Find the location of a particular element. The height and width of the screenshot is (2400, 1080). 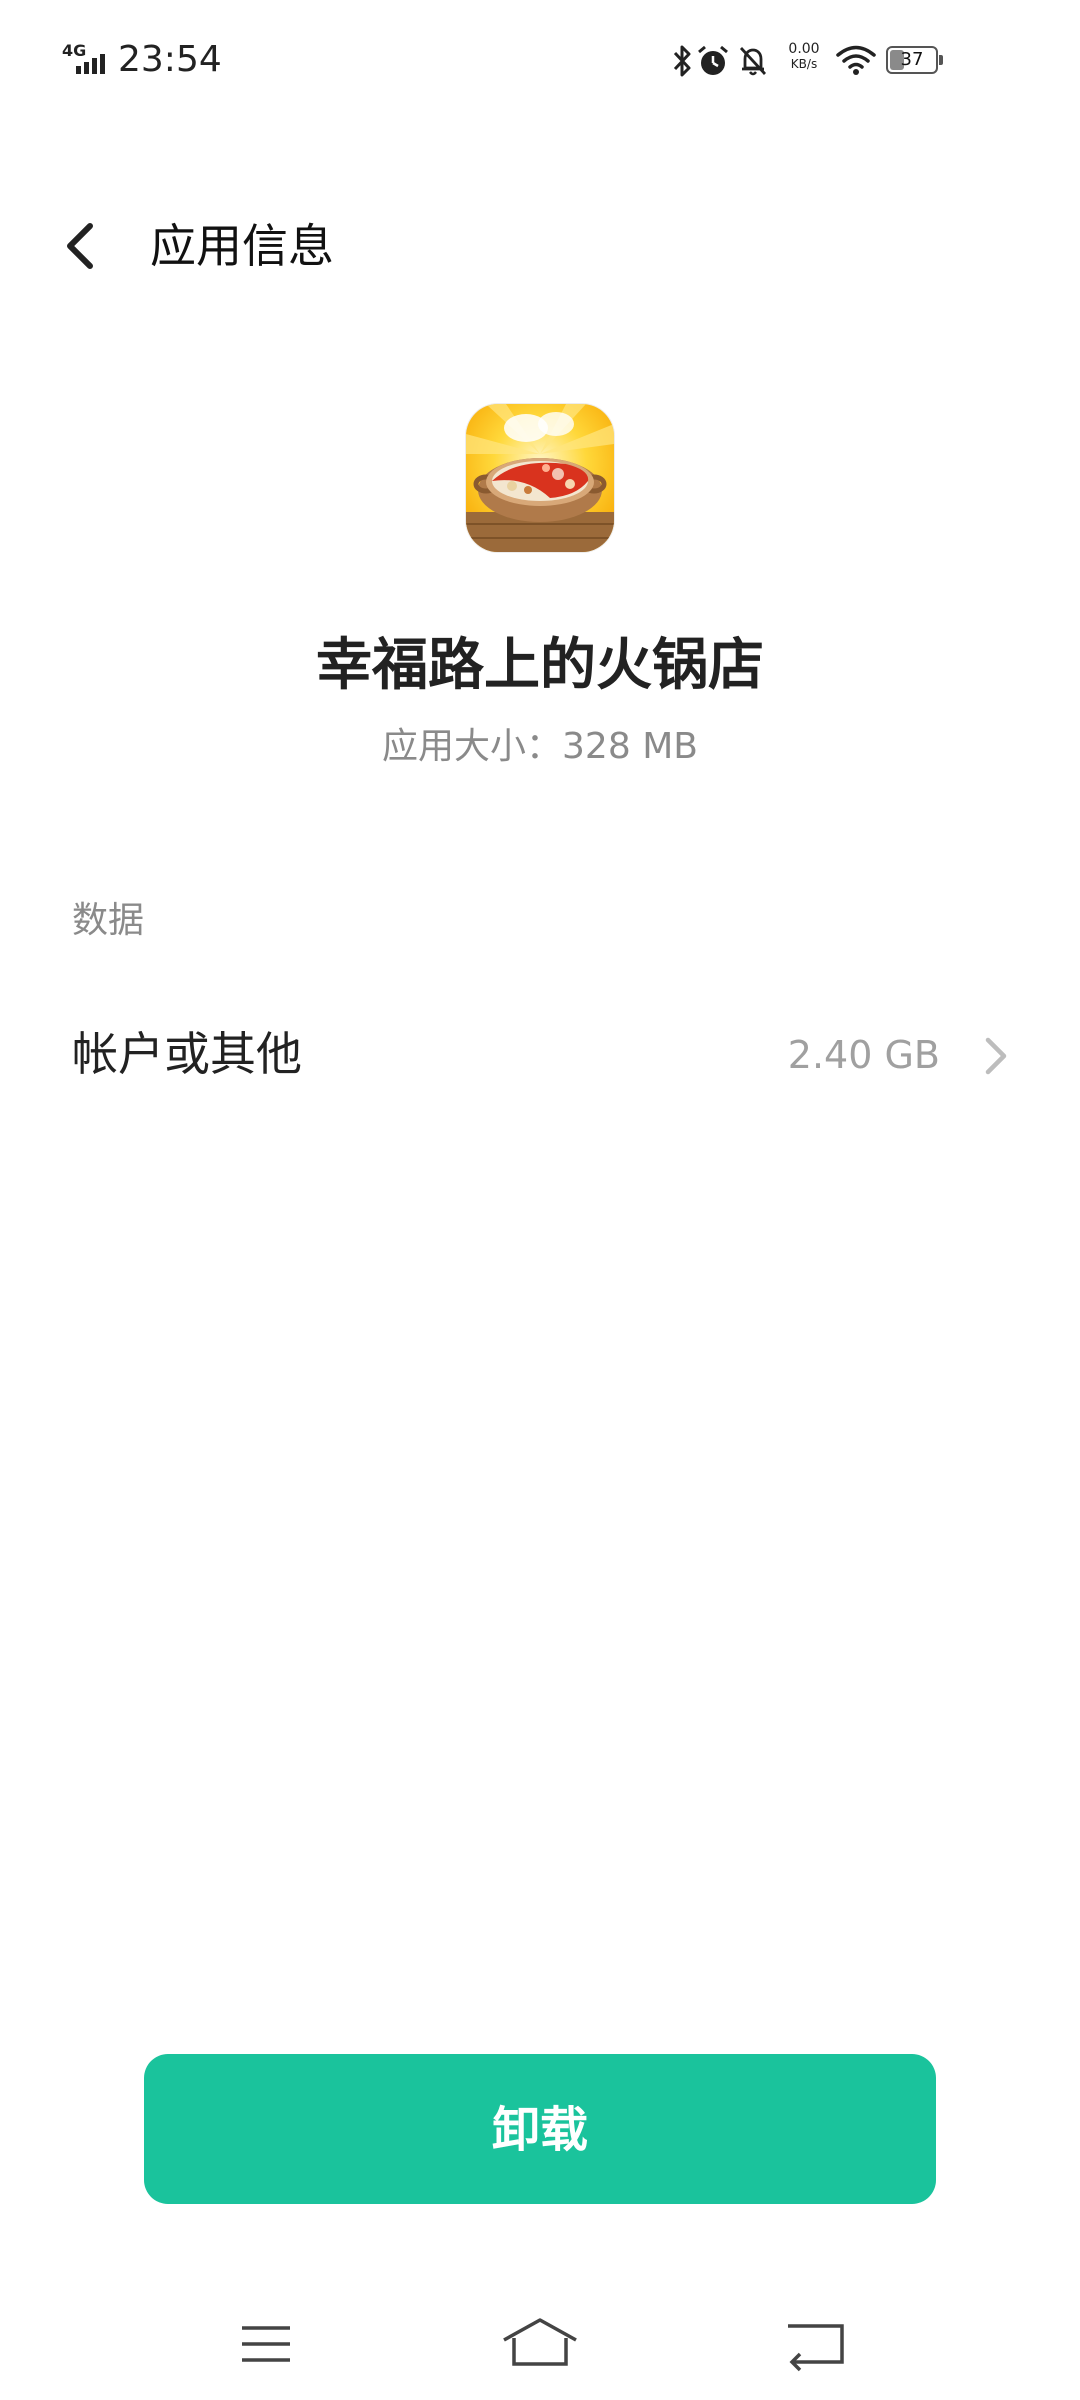

status-time: 23:54 is located at coordinates (170, 59).